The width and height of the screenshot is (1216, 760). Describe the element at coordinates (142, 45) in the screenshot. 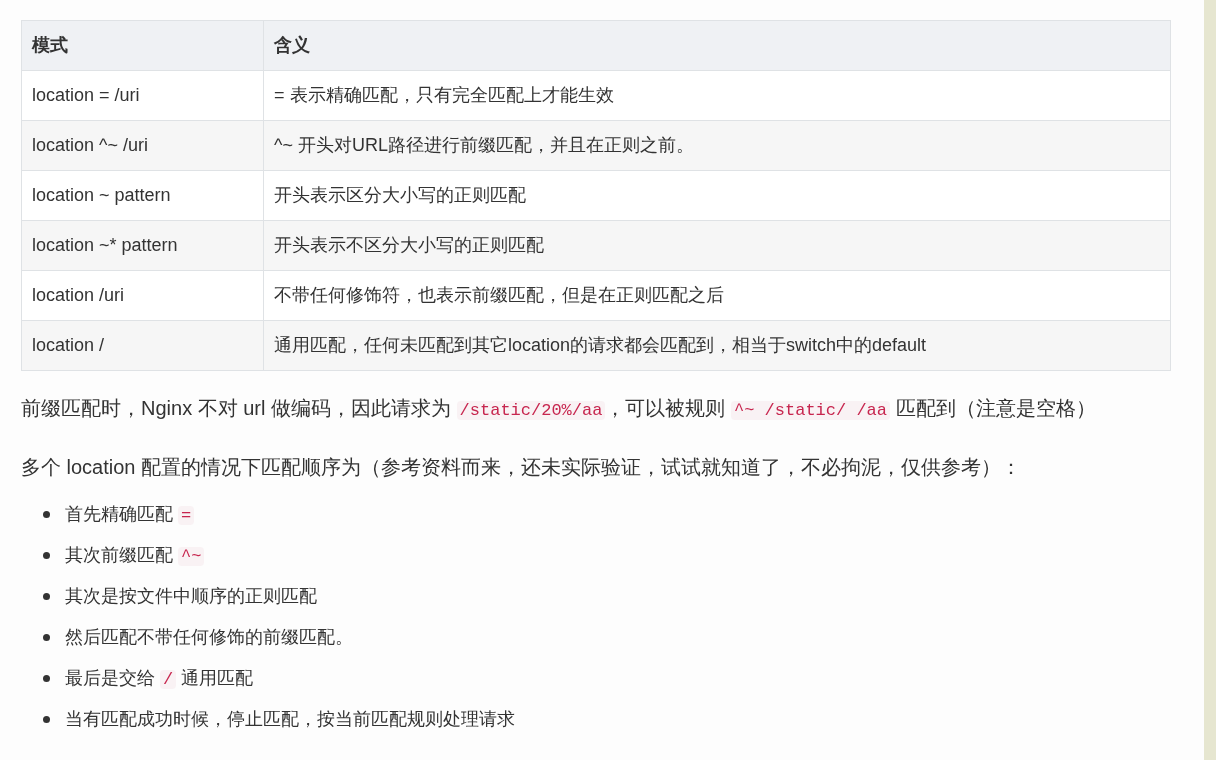

I see `table-header-cell: 模式` at that location.